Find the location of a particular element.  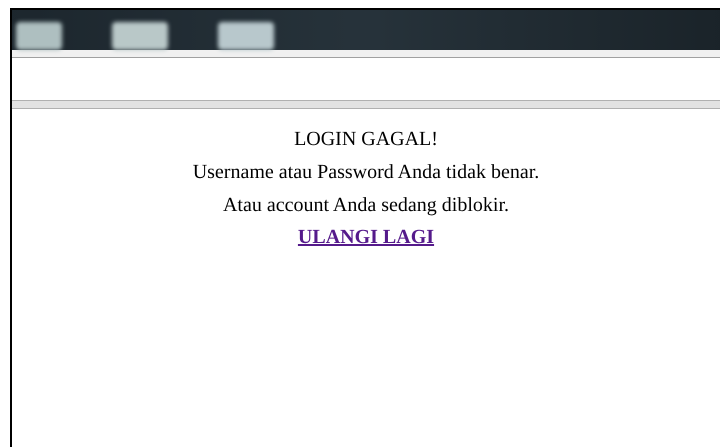

error-title: LOGIN GAGAL! is located at coordinates (366, 139).